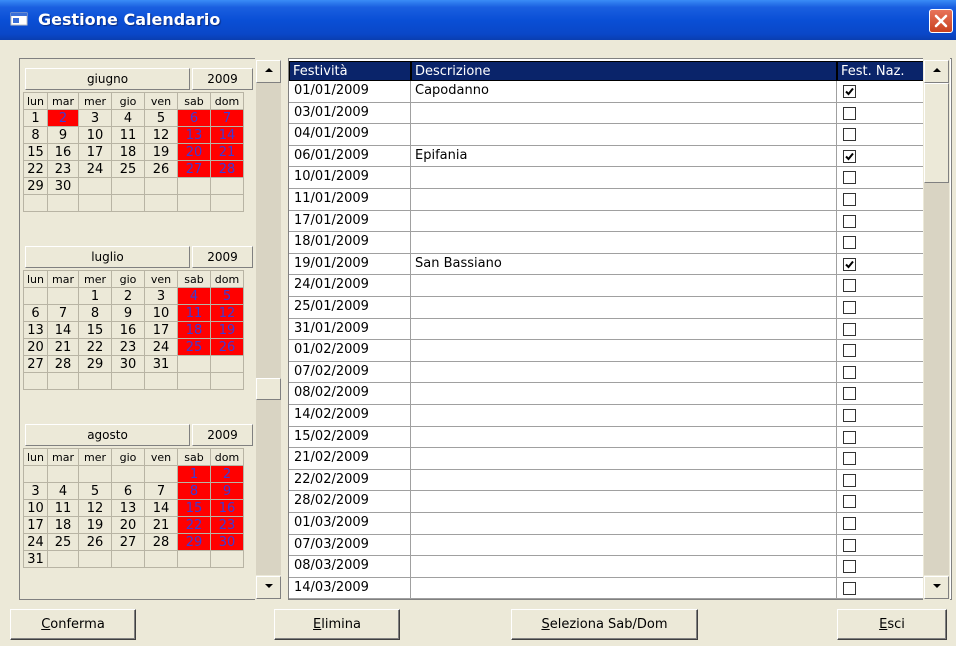 Image resolution: width=956 pixels, height=646 pixels. Describe the element at coordinates (73, 624) in the screenshot. I see `conferma-button: Conferma` at that location.